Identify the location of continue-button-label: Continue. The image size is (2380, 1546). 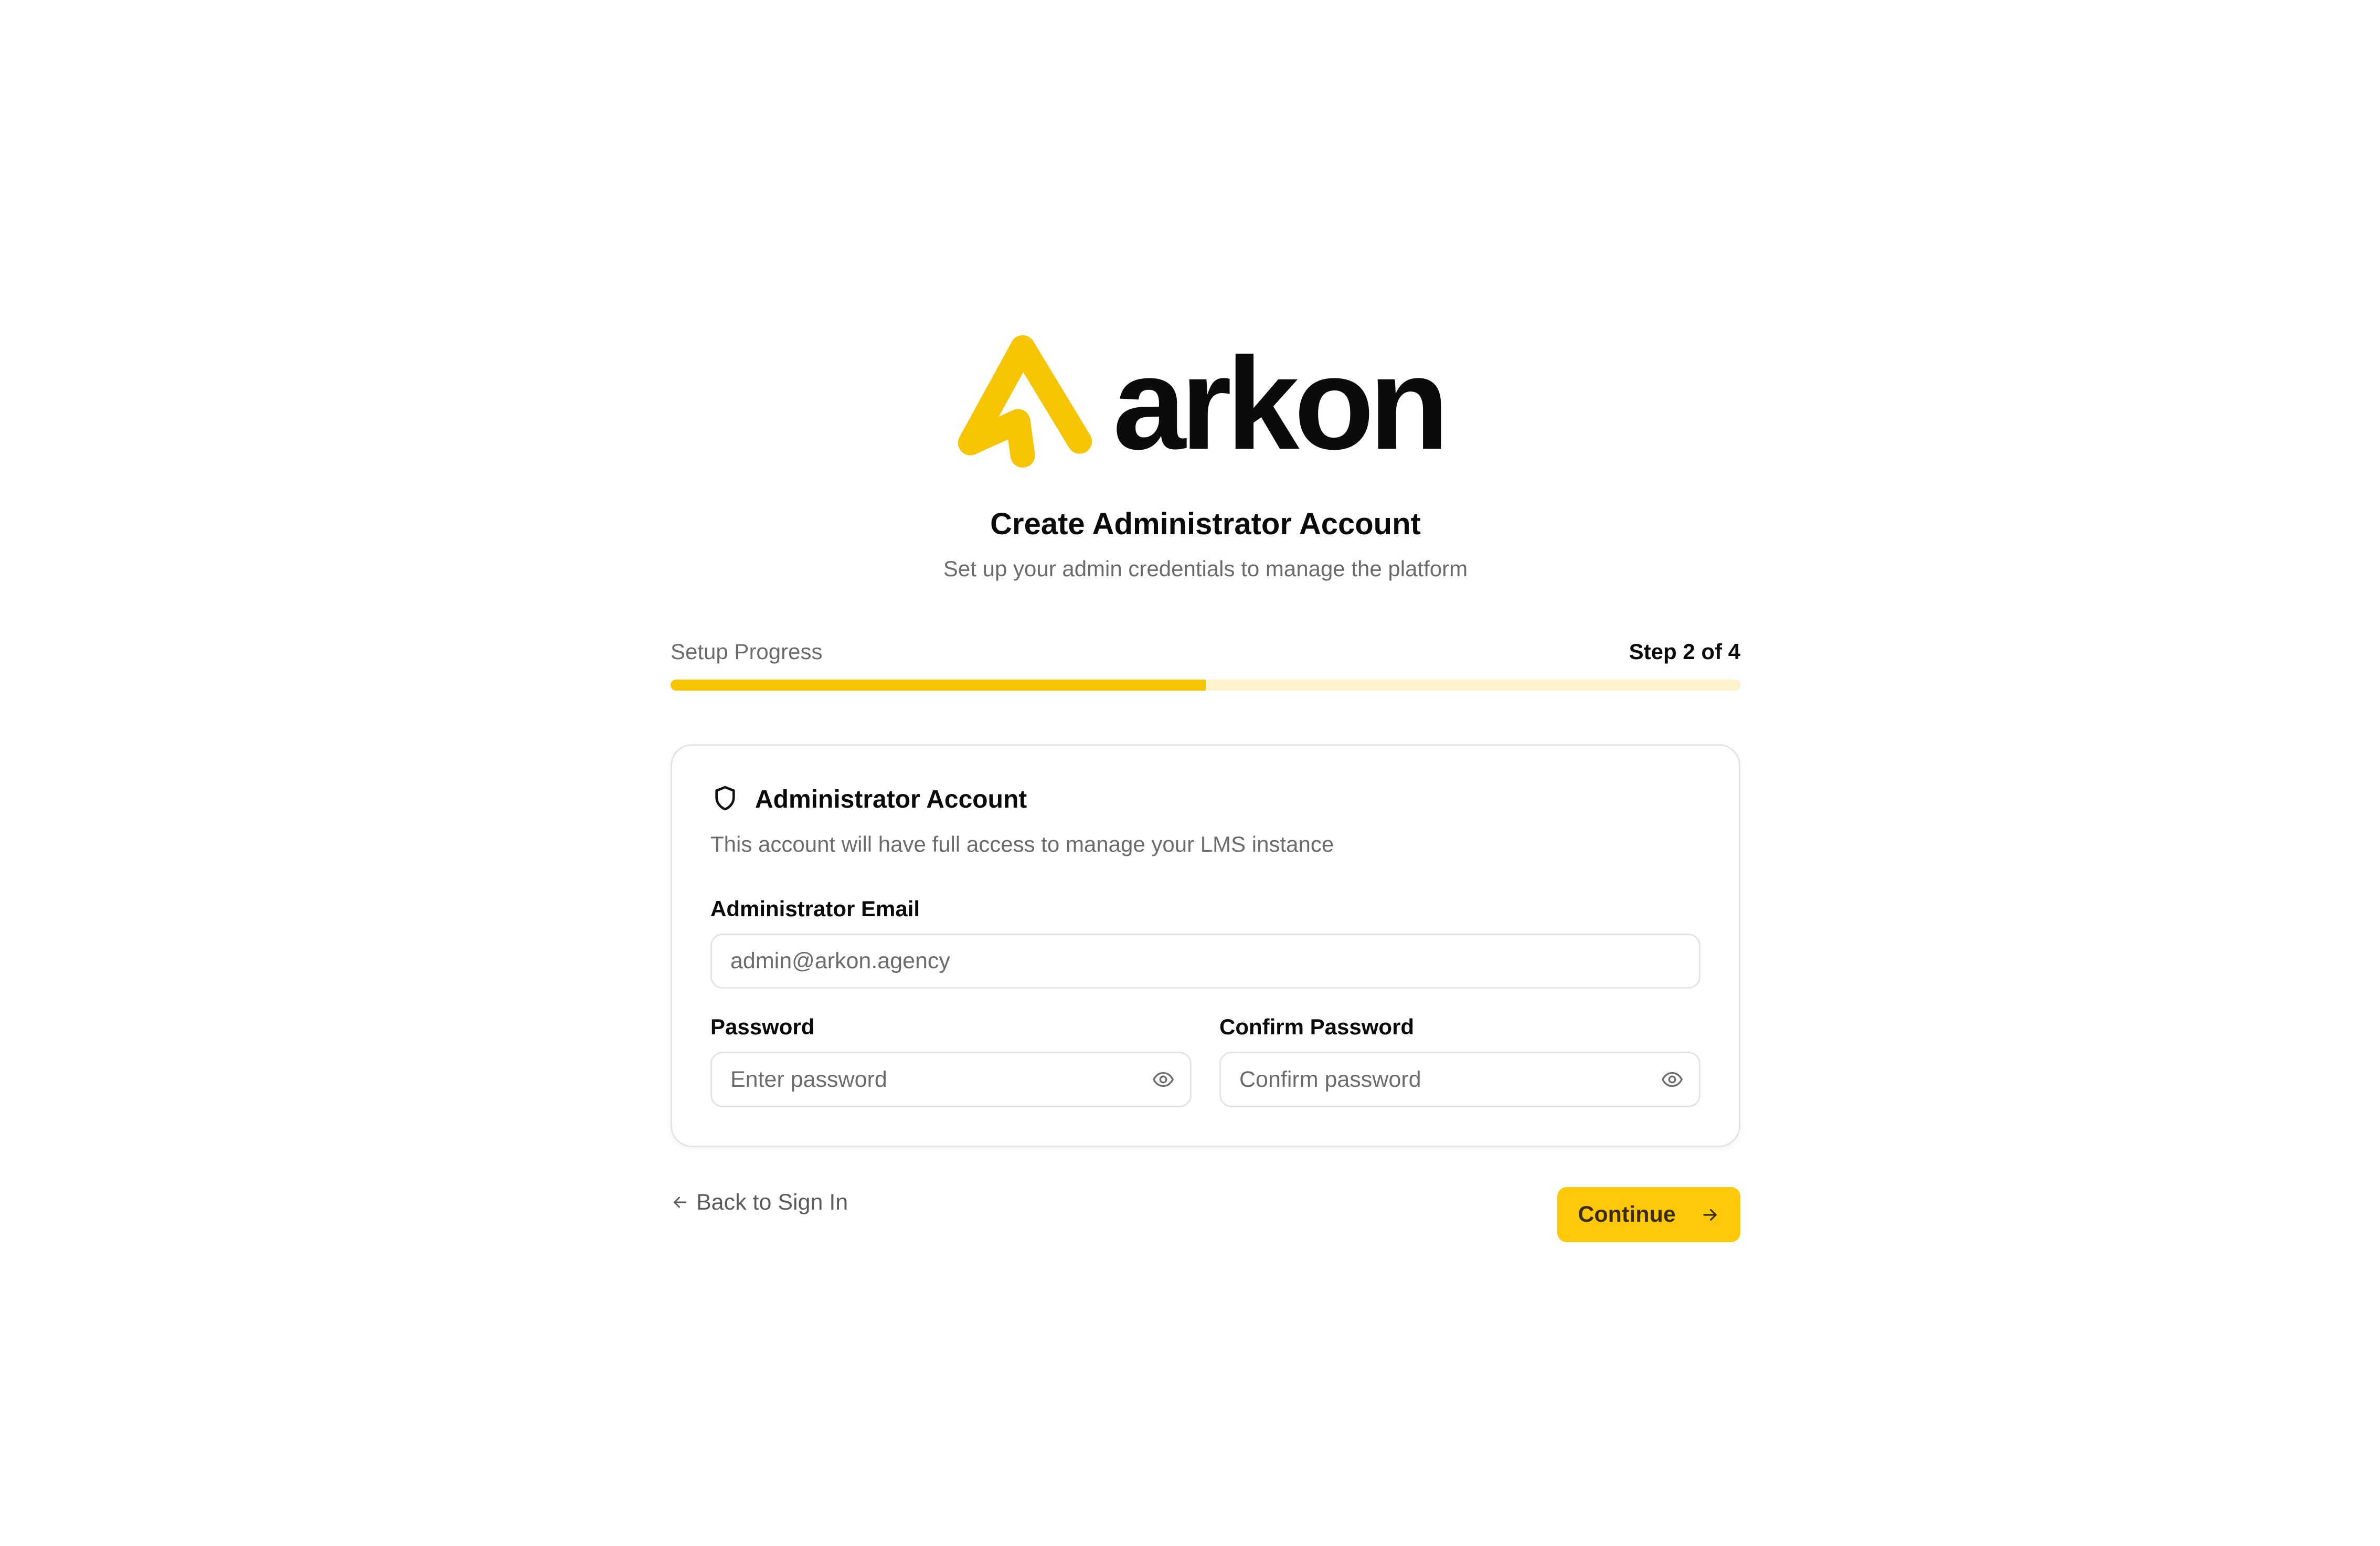
(1627, 1214).